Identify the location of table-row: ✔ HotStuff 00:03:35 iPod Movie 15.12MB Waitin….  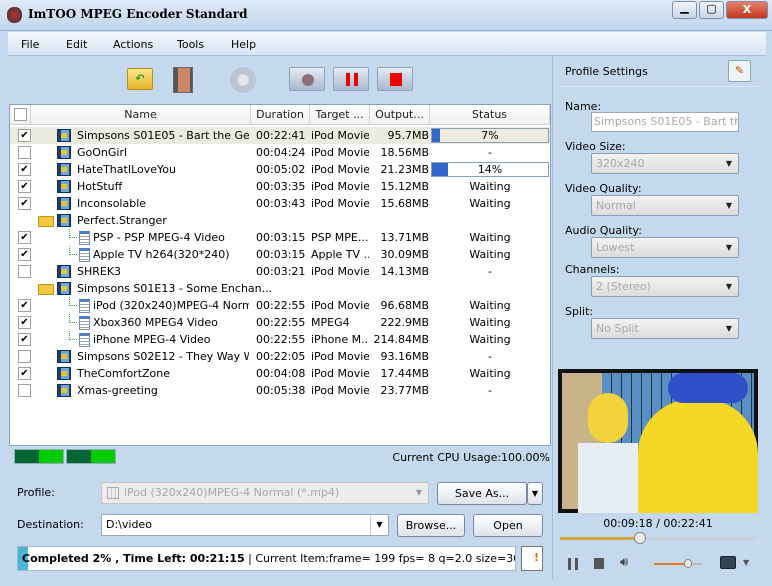
(280, 186).